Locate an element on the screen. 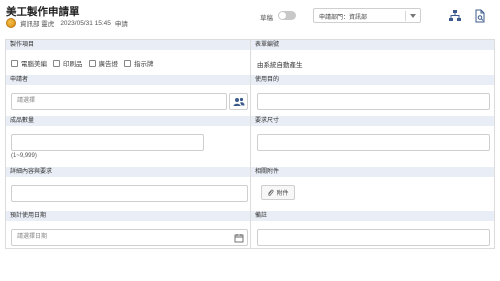 This screenshot has width=500, height=281. purpose-input is located at coordinates (373, 101).